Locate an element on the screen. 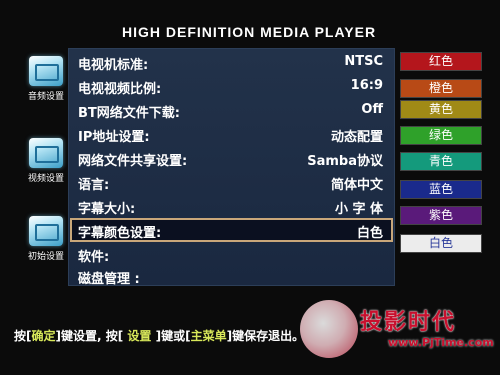  page-title: HIGH DEFINITION MEDIA PLAYER is located at coordinates (249, 32).